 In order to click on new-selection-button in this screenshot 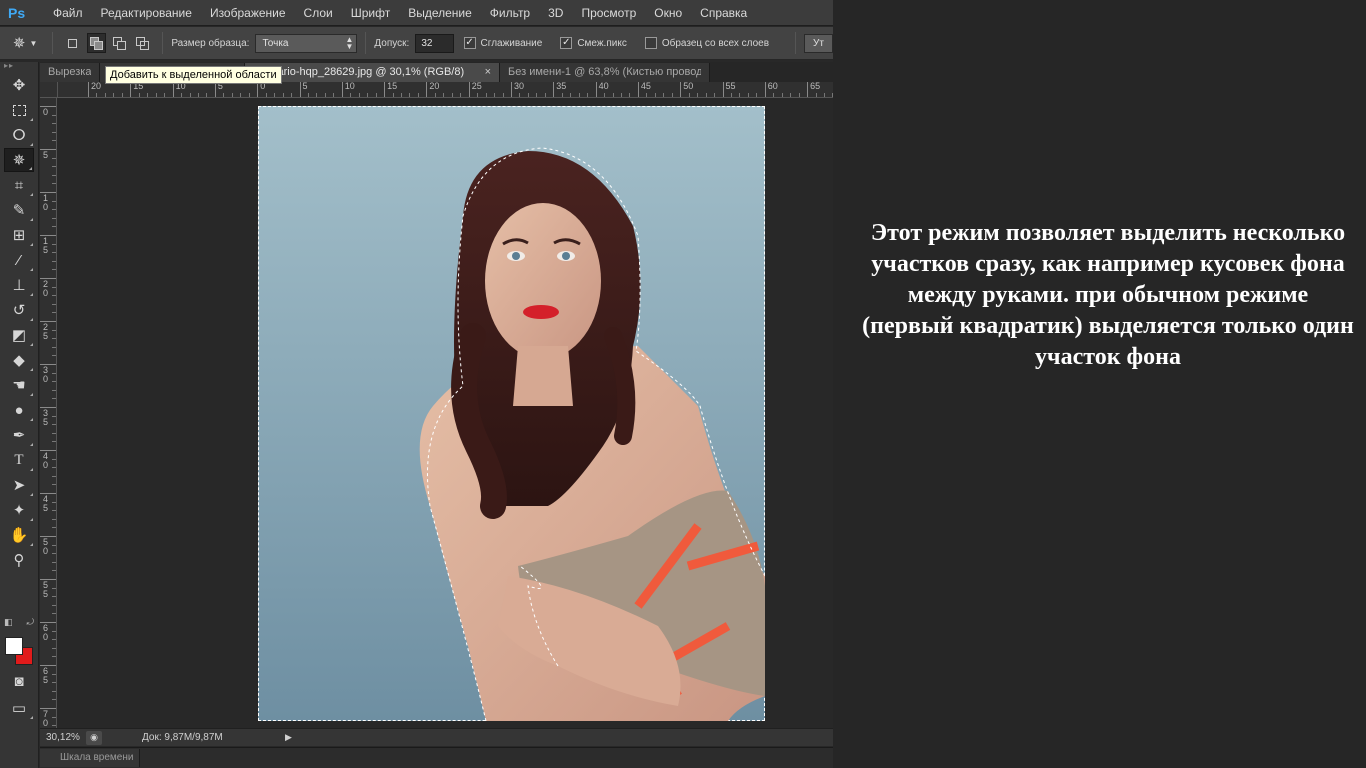, I will do `click(72, 43)`.